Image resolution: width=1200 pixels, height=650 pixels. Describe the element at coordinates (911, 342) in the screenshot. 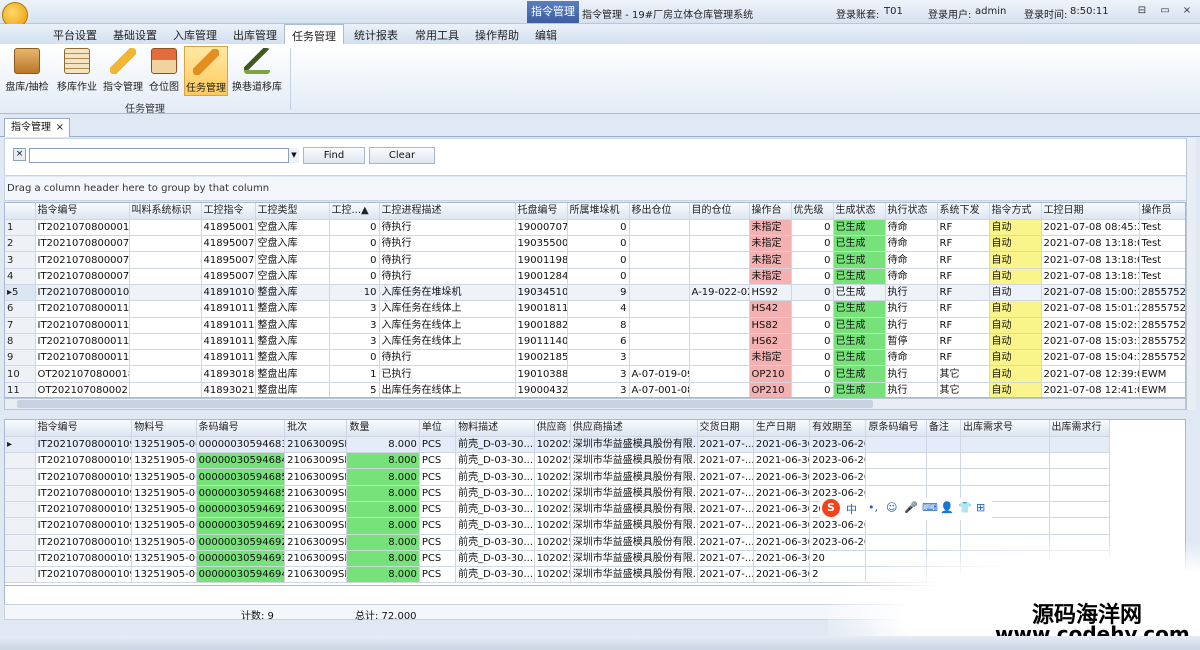

I see `table-cell: 暂停` at that location.